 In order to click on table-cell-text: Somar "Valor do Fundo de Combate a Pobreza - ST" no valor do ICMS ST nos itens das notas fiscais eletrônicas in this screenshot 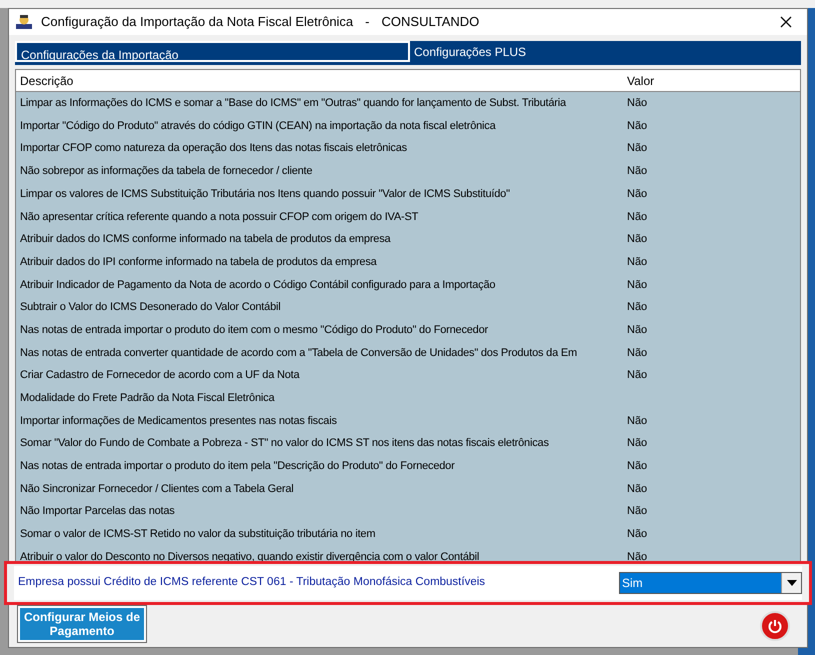, I will do `click(284, 444)`.